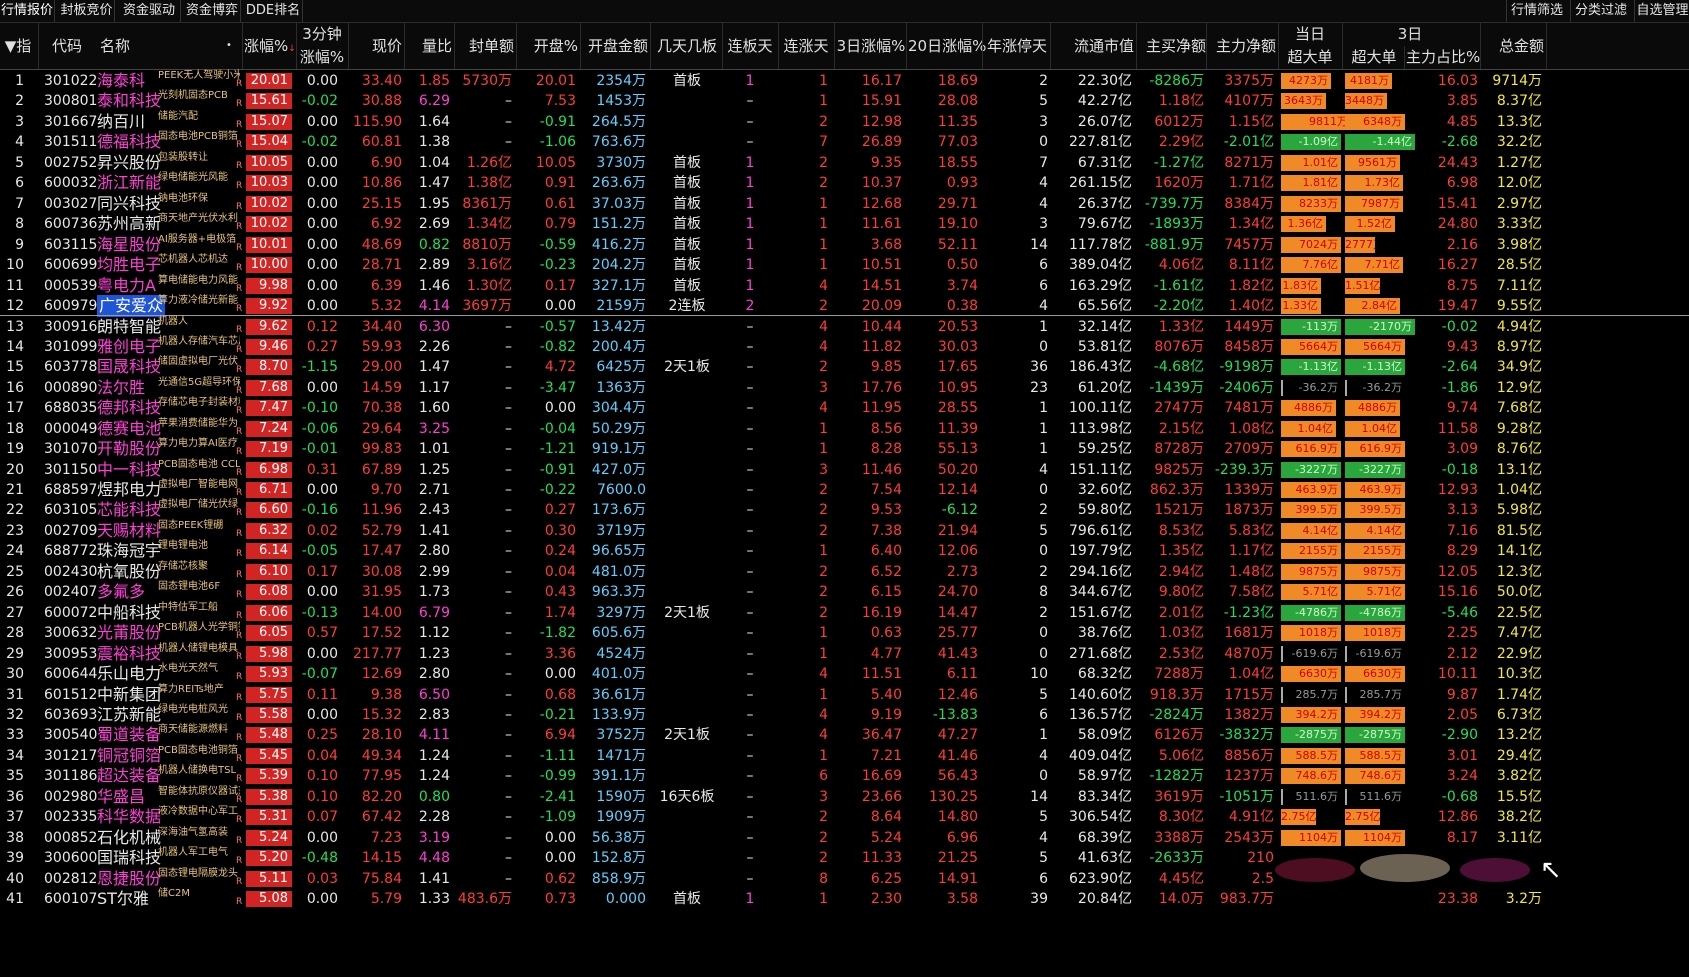  What do you see at coordinates (72, 265) in the screenshot?
I see `stock-code: 600699` at bounding box center [72, 265].